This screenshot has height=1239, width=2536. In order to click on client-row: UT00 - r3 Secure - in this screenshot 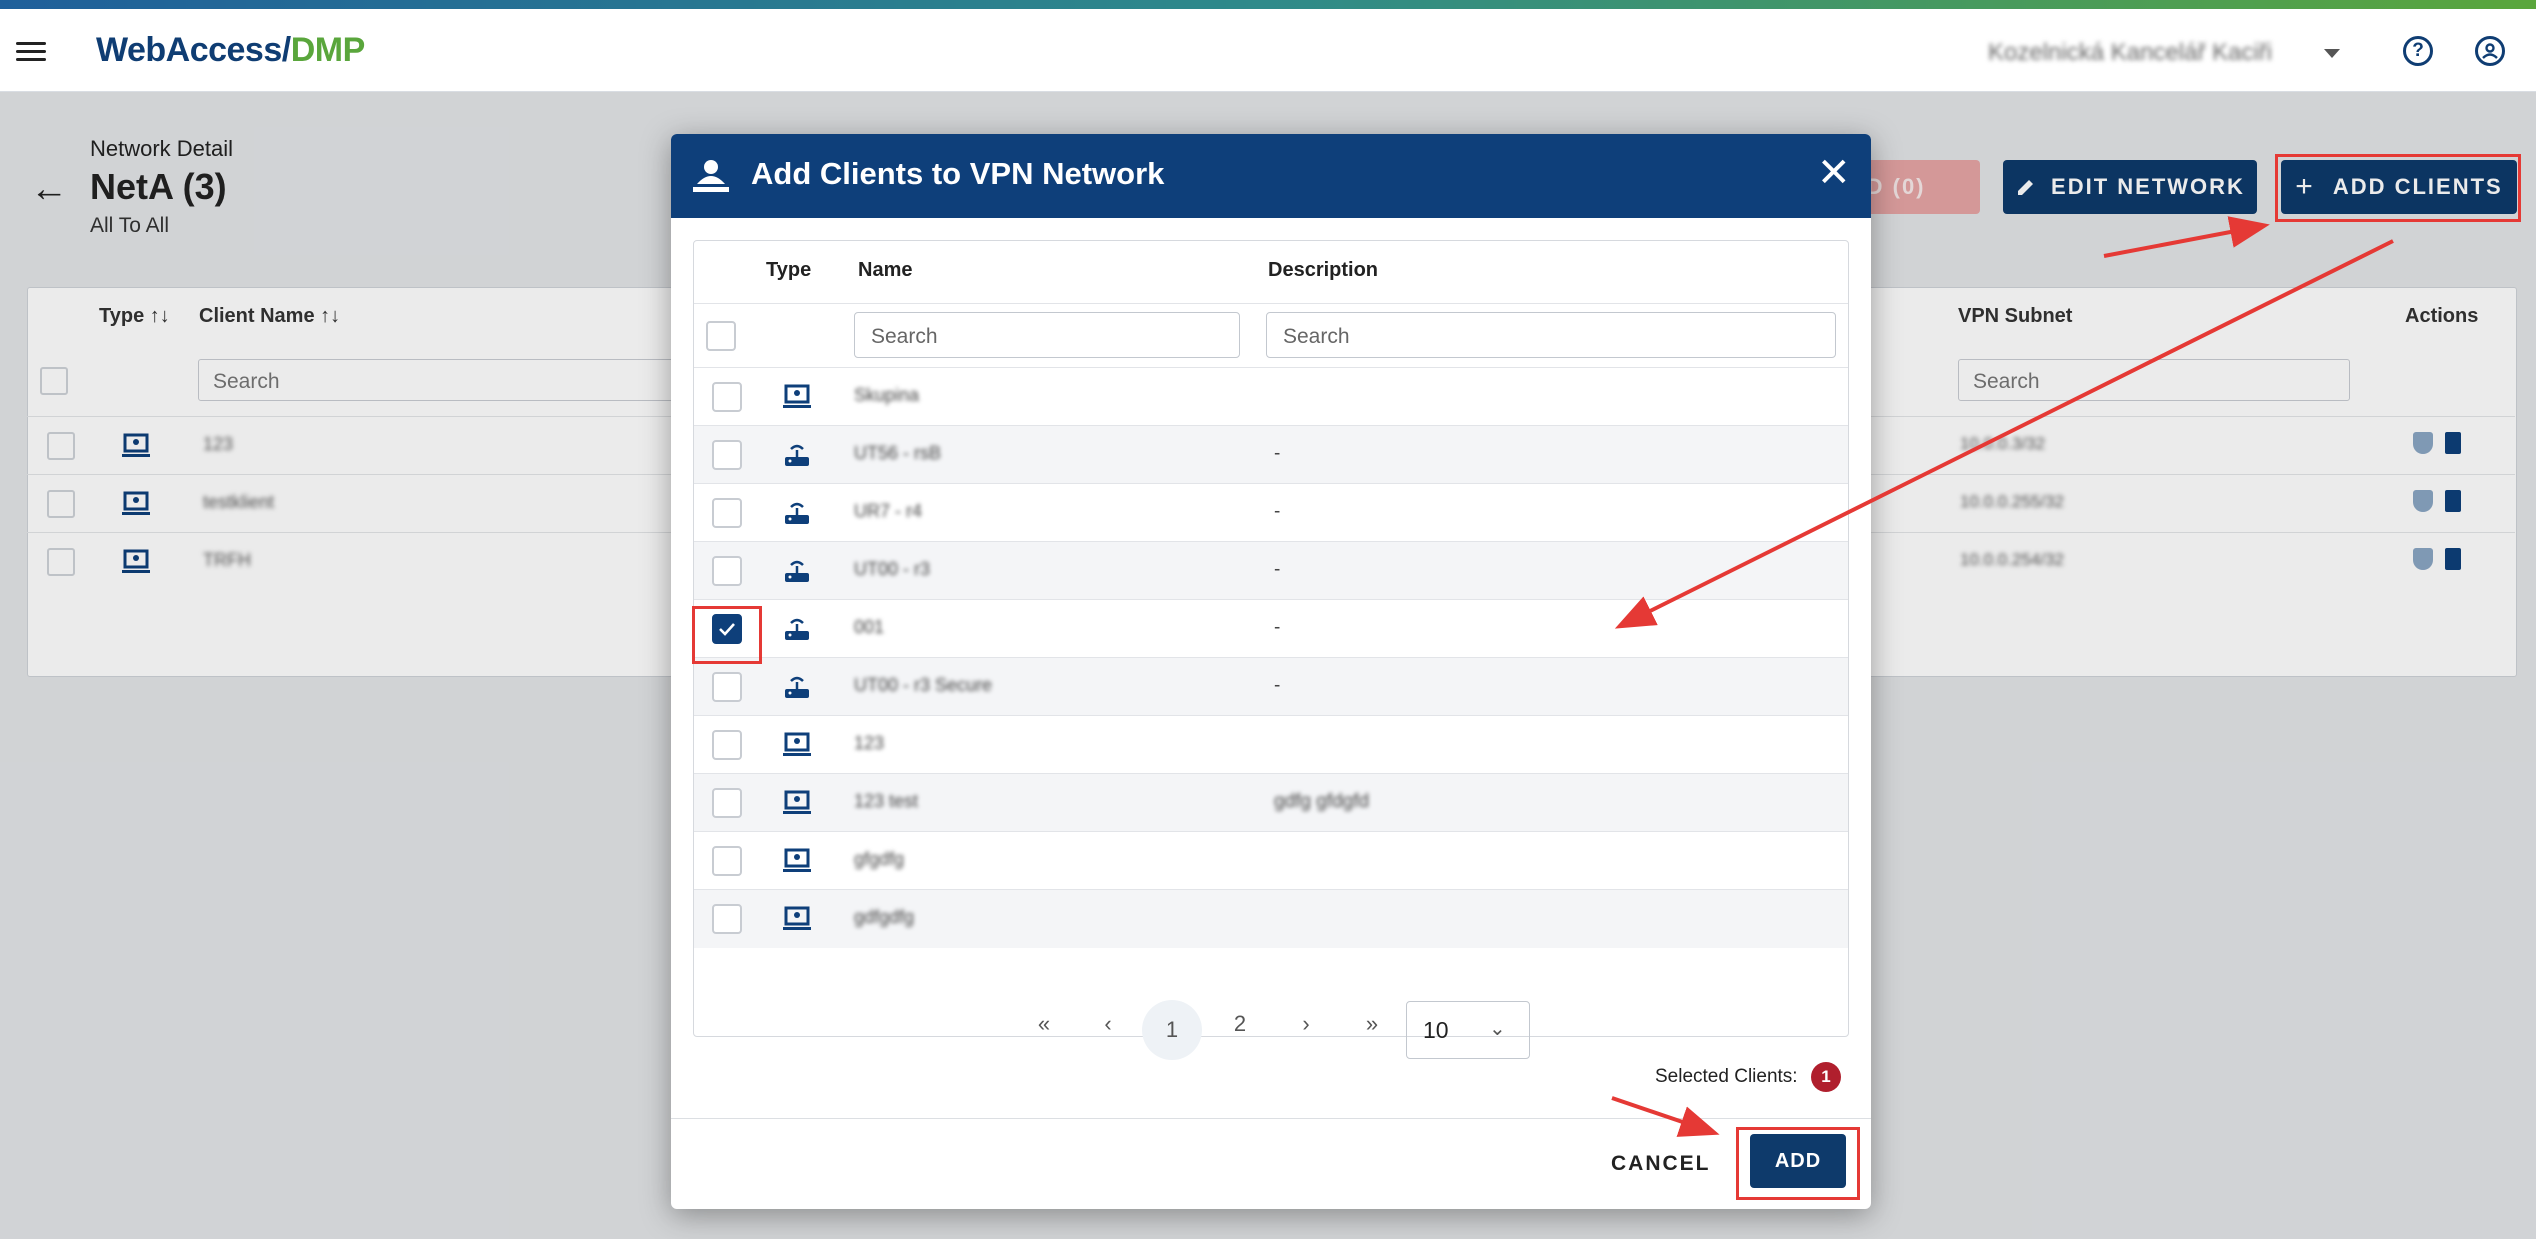, I will do `click(1271, 686)`.